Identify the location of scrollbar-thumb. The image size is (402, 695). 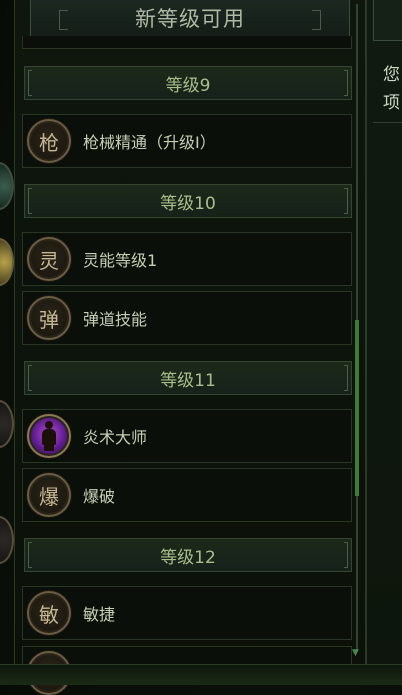
(357, 408).